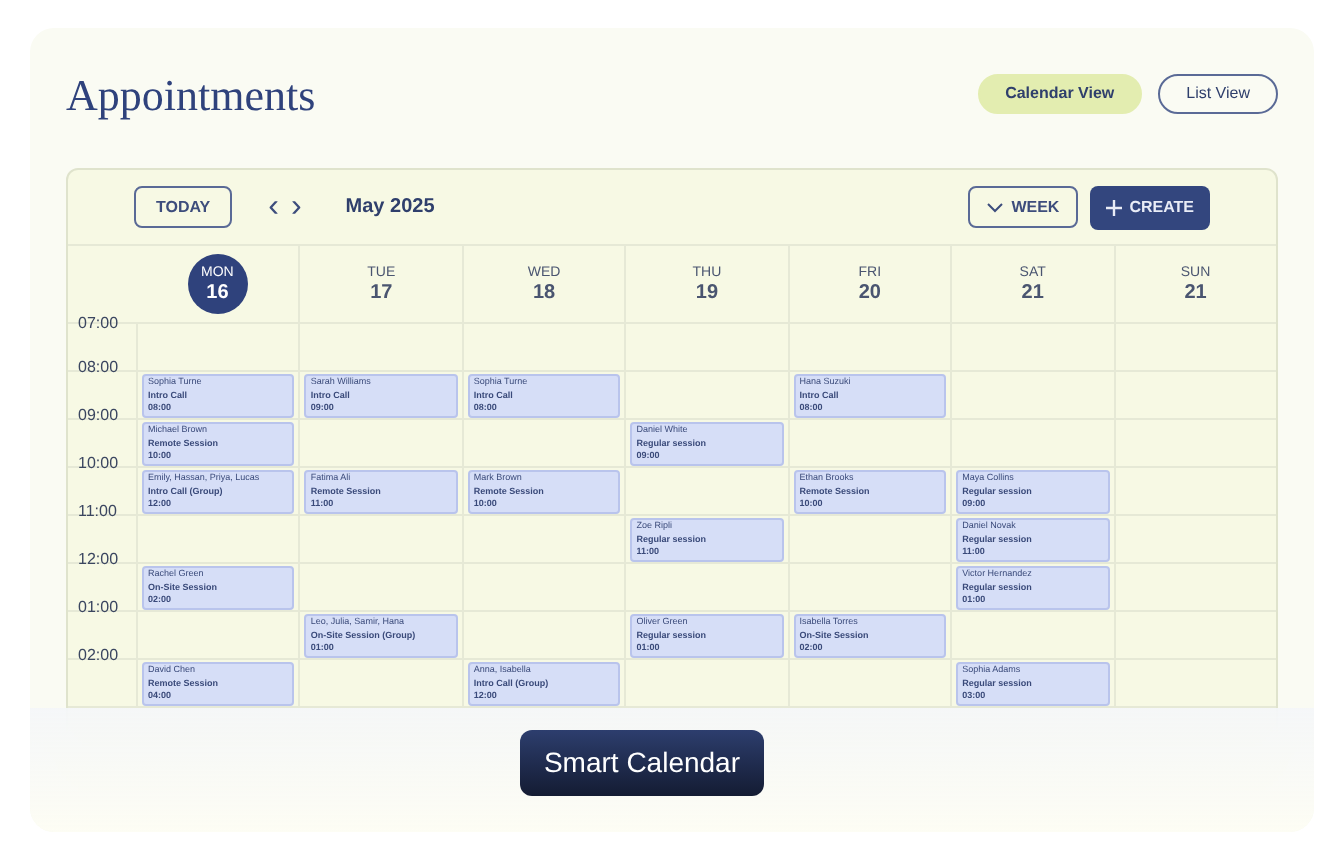  I want to click on next-button: ›, so click(296, 207).